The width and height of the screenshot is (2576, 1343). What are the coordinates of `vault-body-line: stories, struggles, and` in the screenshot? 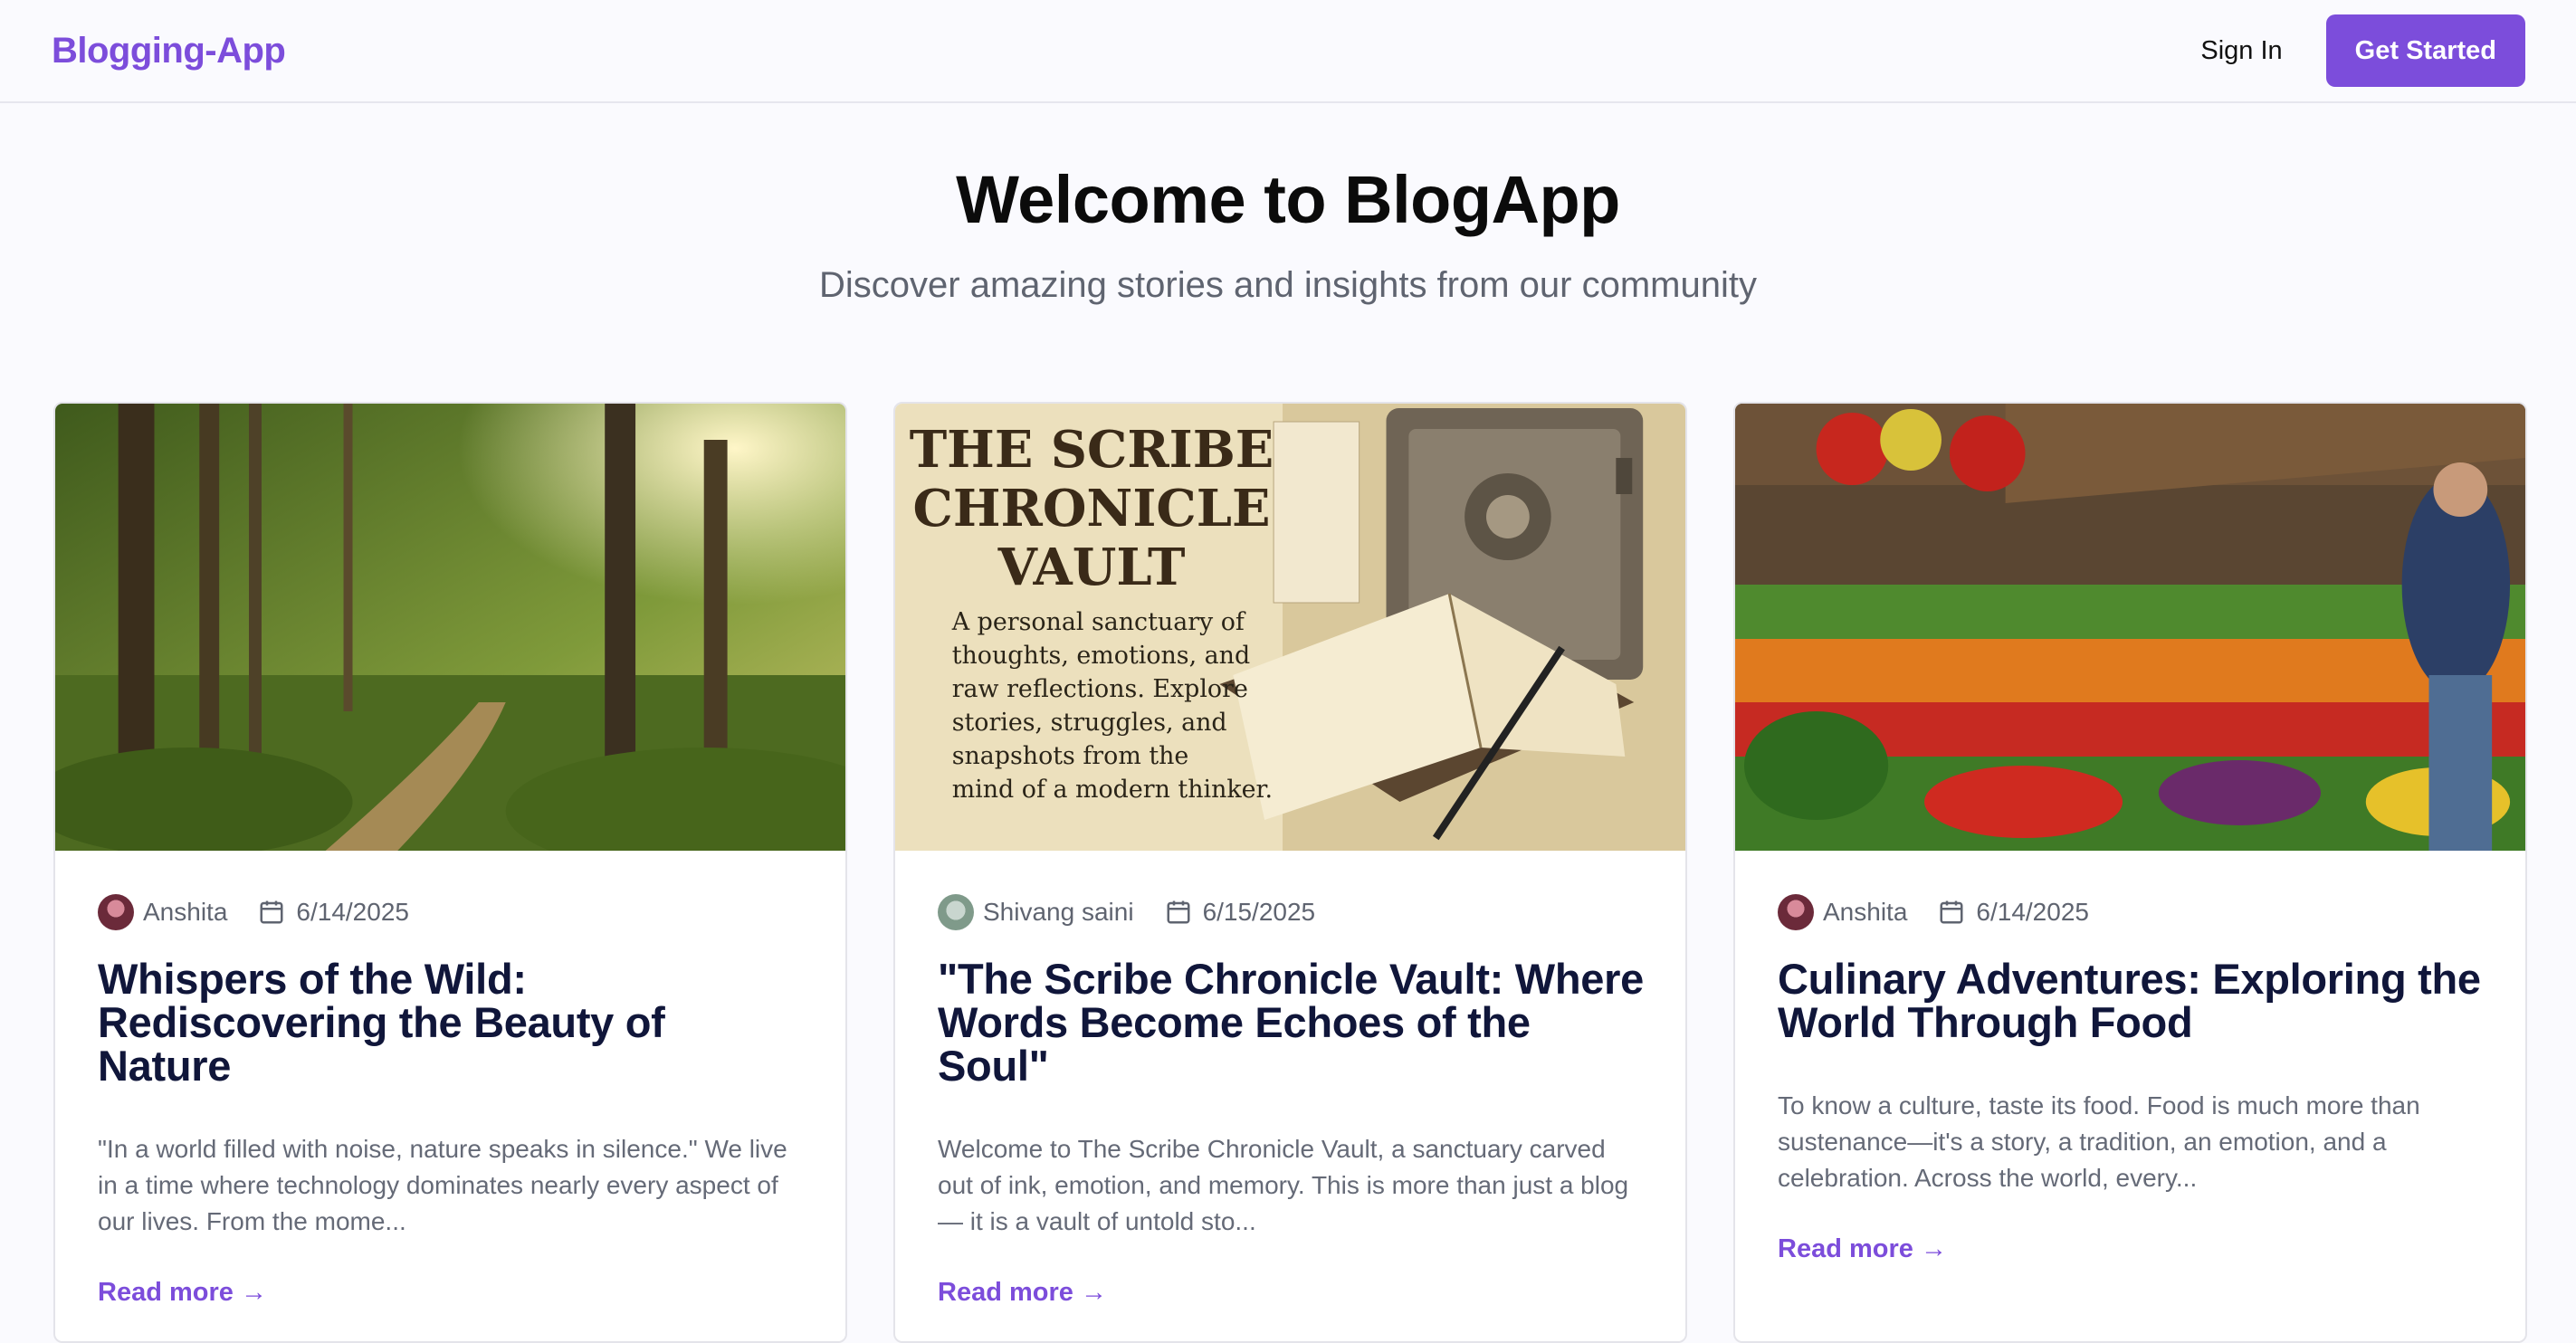 It's located at (1089, 723).